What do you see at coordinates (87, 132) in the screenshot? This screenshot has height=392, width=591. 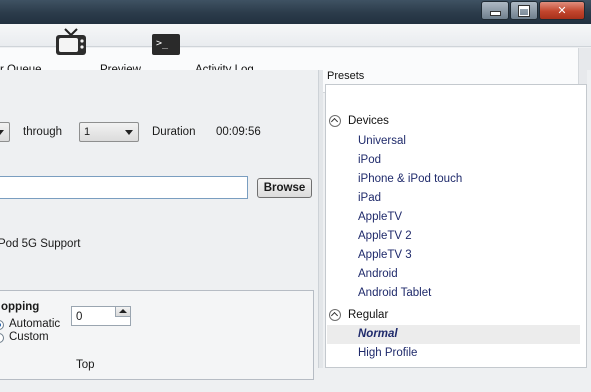 I see `range-end-value: 1` at bounding box center [87, 132].